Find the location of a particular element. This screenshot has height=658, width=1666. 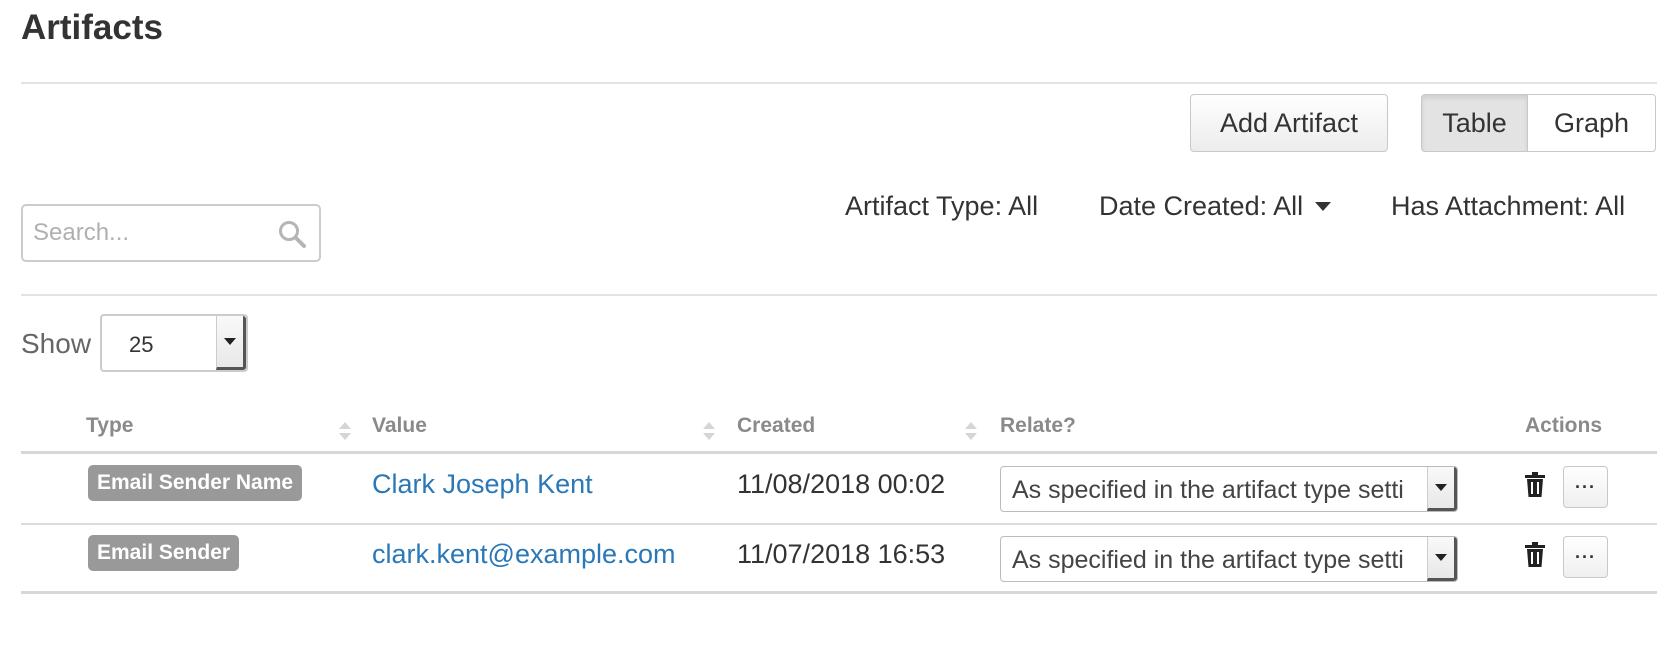

view-toggle: Table Graph is located at coordinates (1538, 123).